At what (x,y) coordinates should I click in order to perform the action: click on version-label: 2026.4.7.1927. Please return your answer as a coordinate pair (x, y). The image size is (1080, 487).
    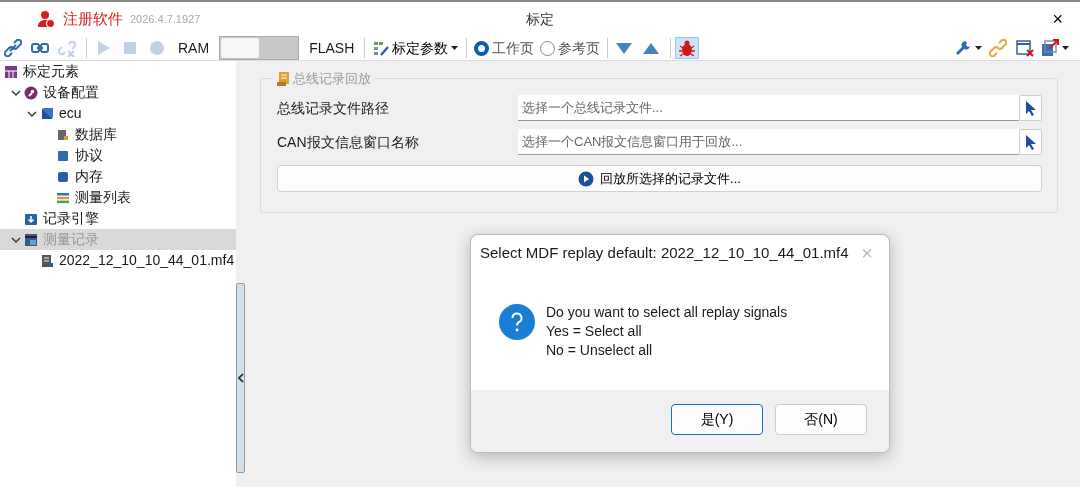
    Looking at the image, I should click on (165, 19).